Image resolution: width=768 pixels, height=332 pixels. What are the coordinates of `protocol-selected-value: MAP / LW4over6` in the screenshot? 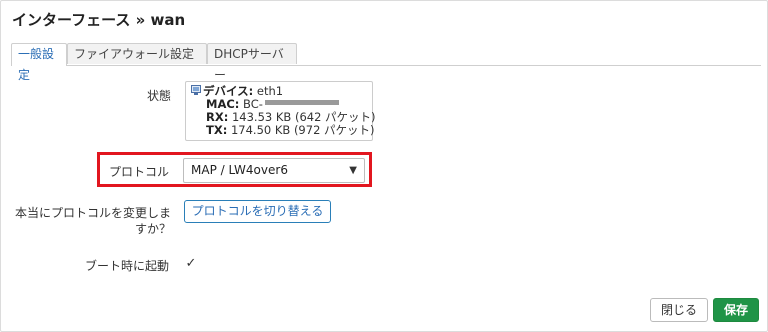 It's located at (239, 170).